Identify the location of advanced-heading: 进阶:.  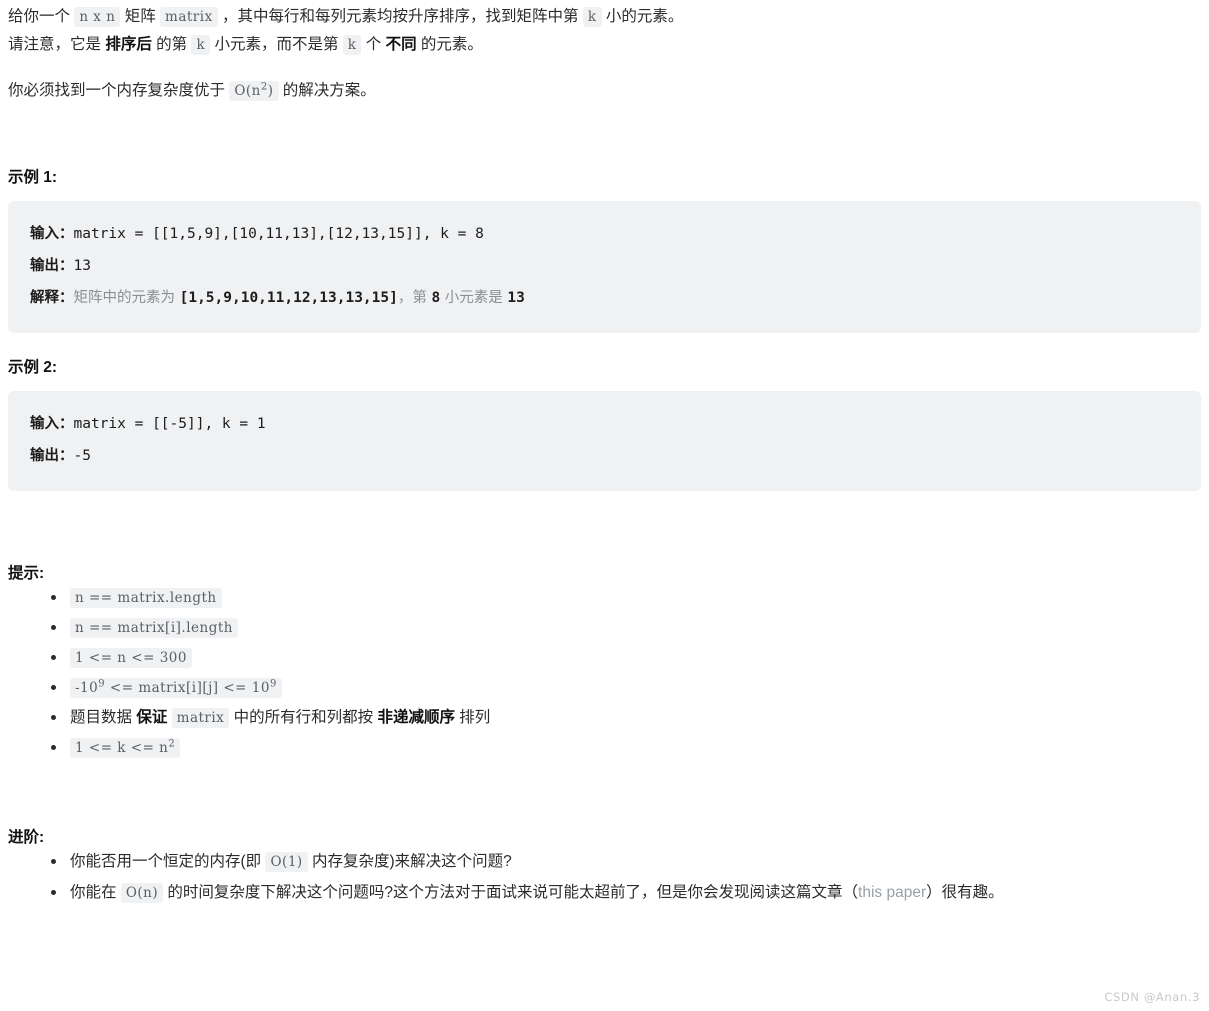
(26, 837).